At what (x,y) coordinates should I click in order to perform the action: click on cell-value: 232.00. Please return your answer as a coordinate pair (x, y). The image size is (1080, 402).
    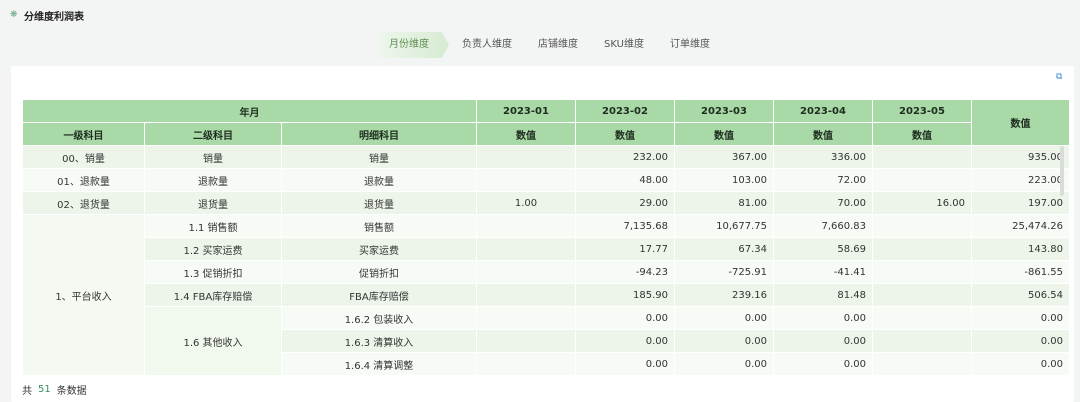
    Looking at the image, I should click on (625, 157).